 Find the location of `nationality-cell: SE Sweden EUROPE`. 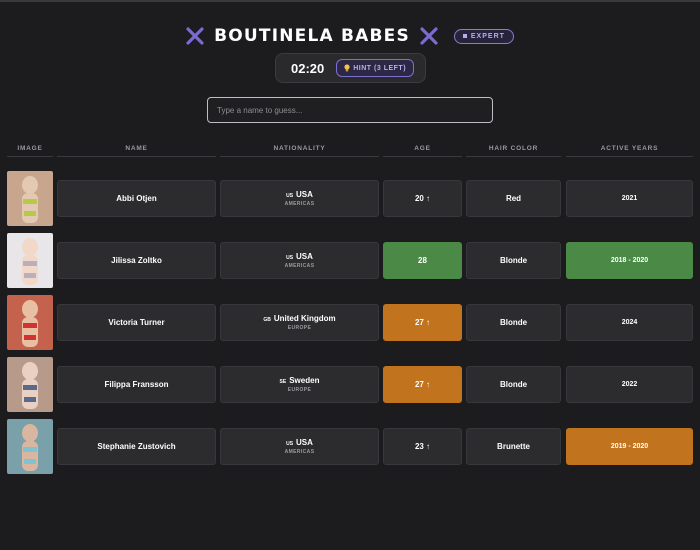

nationality-cell: SE Sweden EUROPE is located at coordinates (299, 384).